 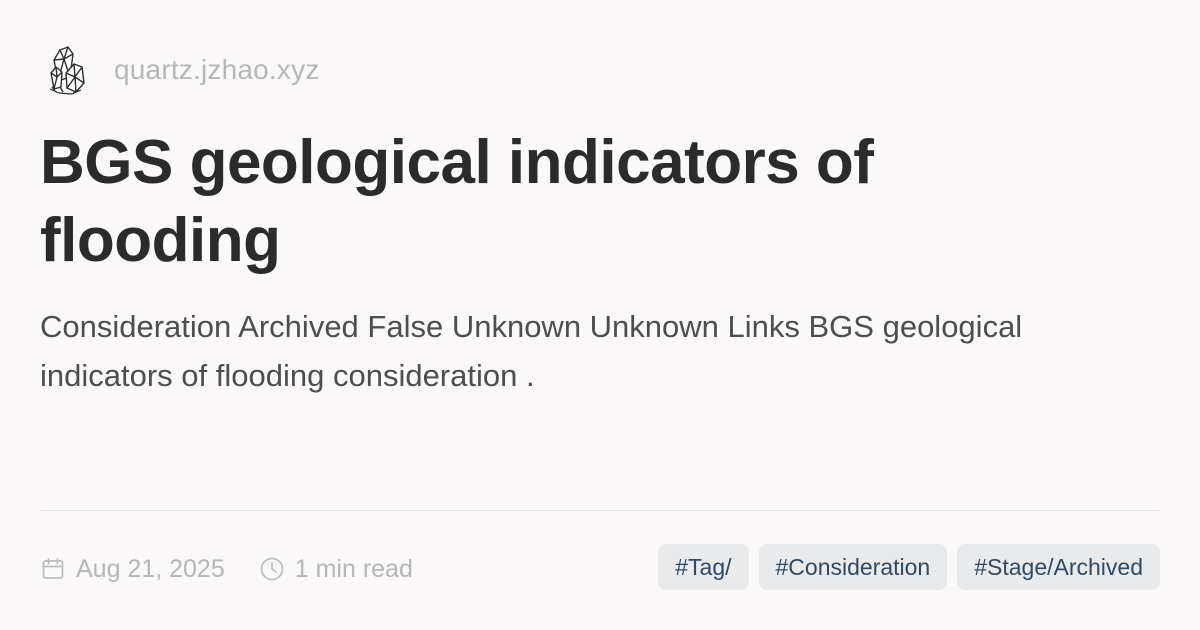 I want to click on publish-date: Aug 21, 2025, so click(x=132, y=569).